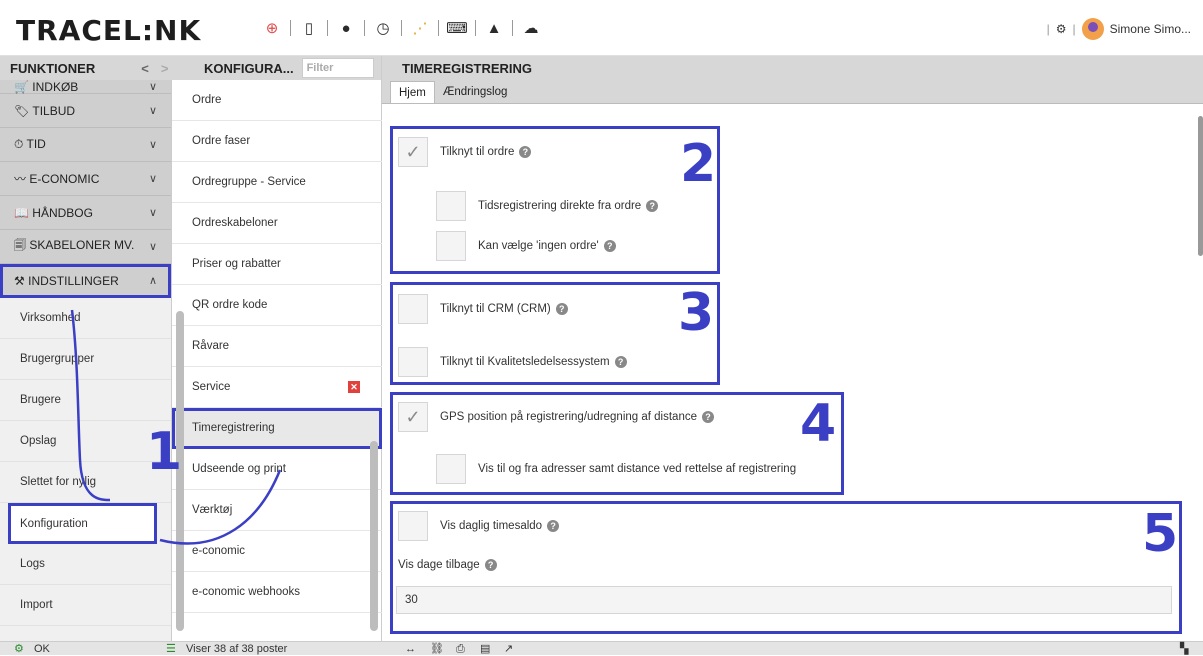  What do you see at coordinates (85, 564) in the screenshot?
I see `nav-item-logs: Logs` at bounding box center [85, 564].